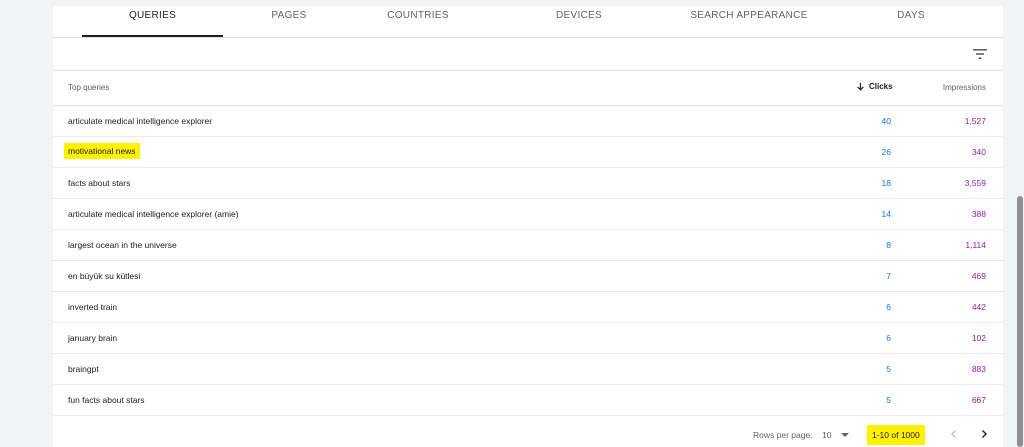  I want to click on impressions-cell: 667, so click(978, 400).